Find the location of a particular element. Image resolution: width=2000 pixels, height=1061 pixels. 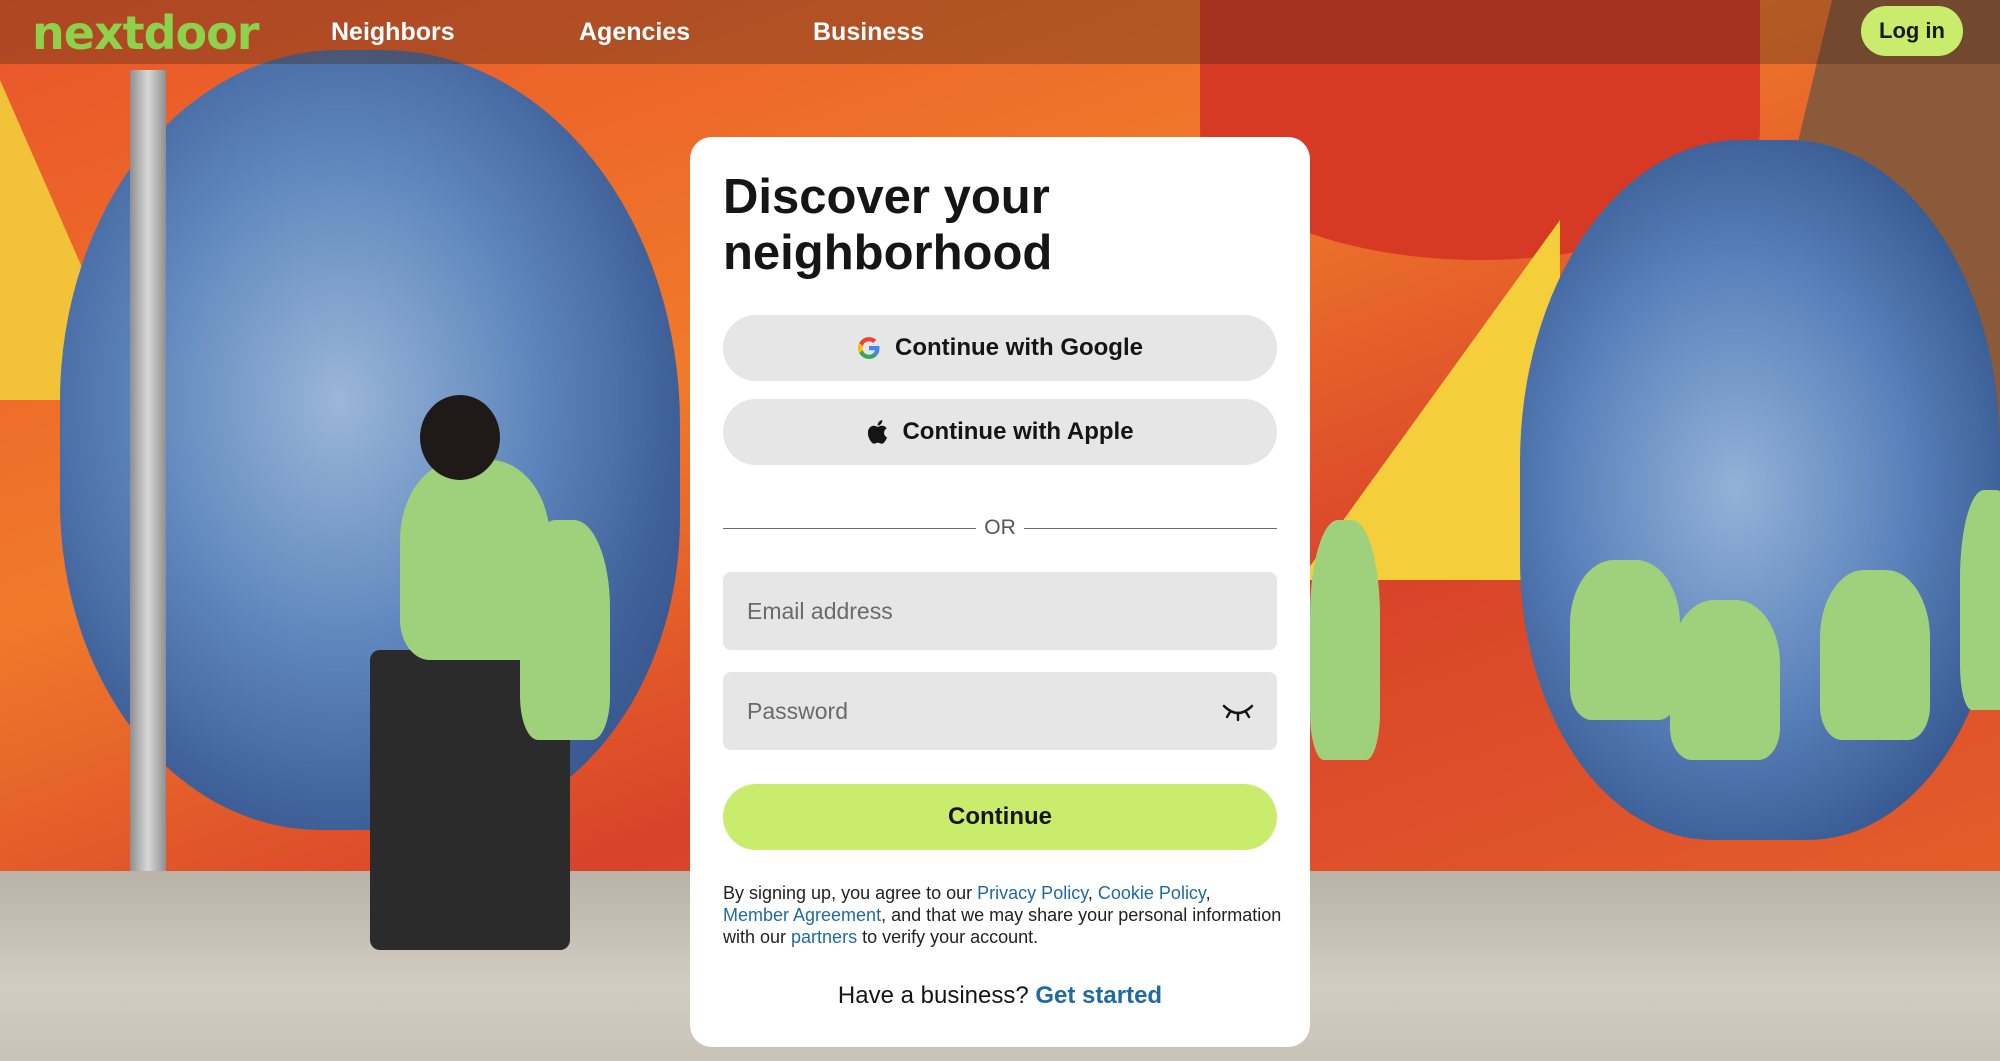

divider-or-text: OR is located at coordinates (1000, 527).